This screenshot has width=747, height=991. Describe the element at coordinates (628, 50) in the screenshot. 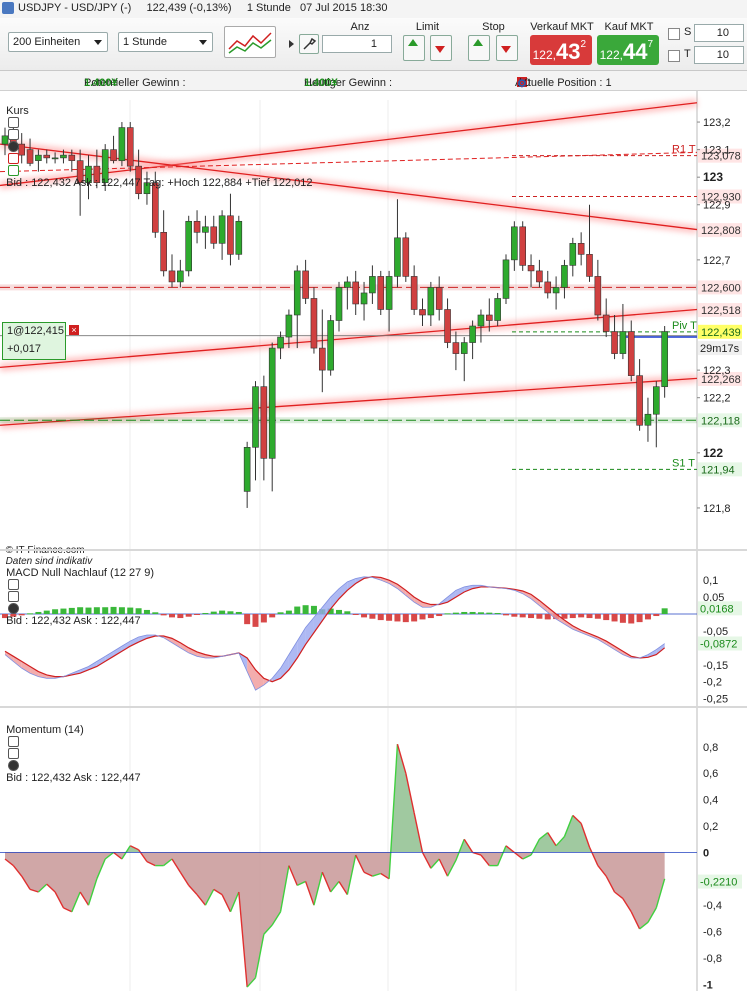

I see `buy-market-button: 122,447` at that location.